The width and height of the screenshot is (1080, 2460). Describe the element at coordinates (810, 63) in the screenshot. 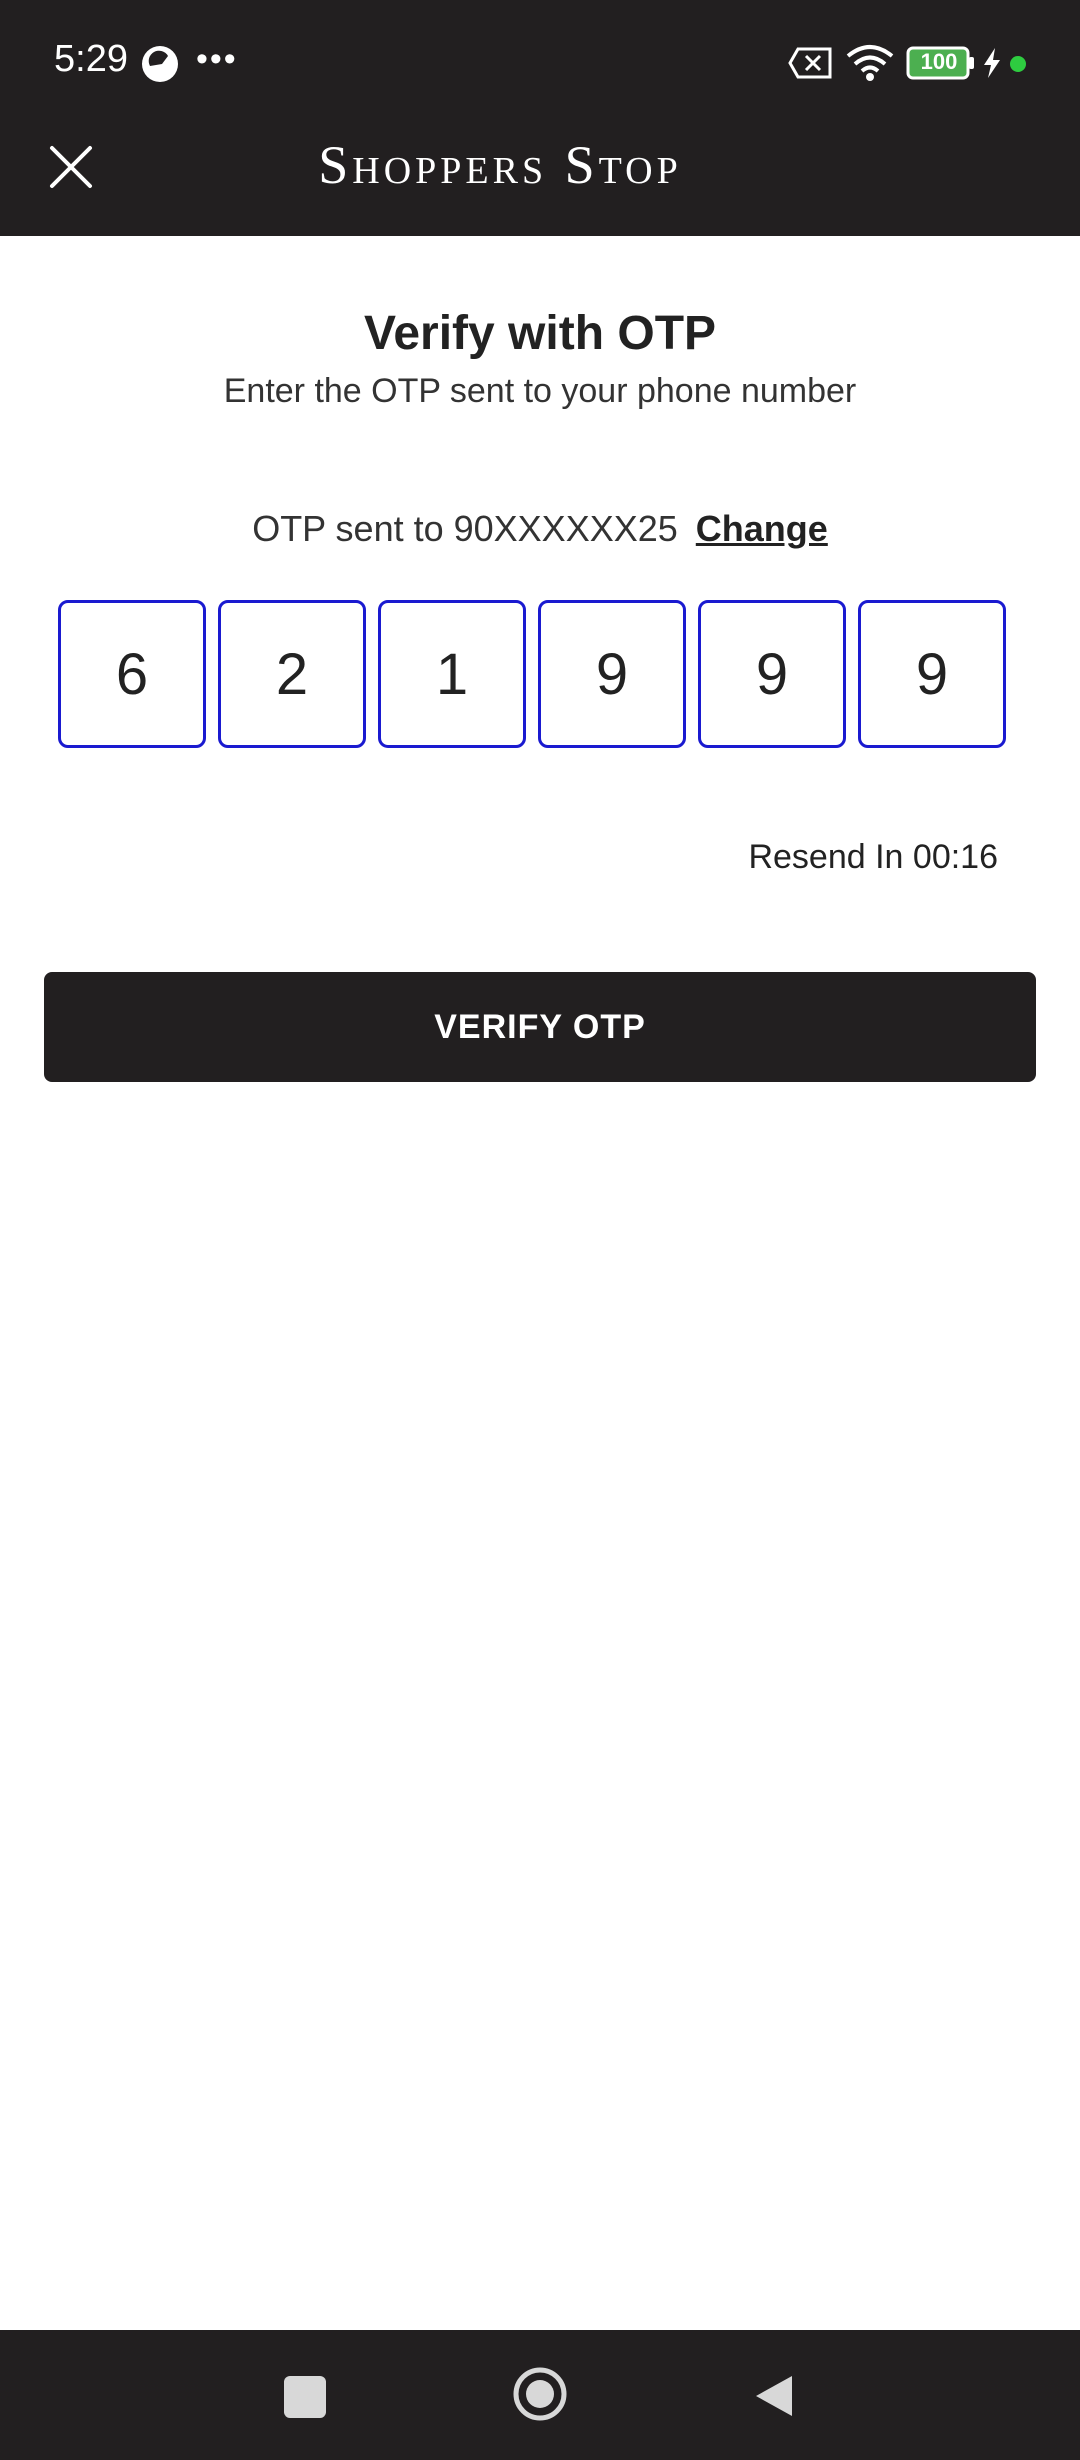

I see `sim-icon` at that location.